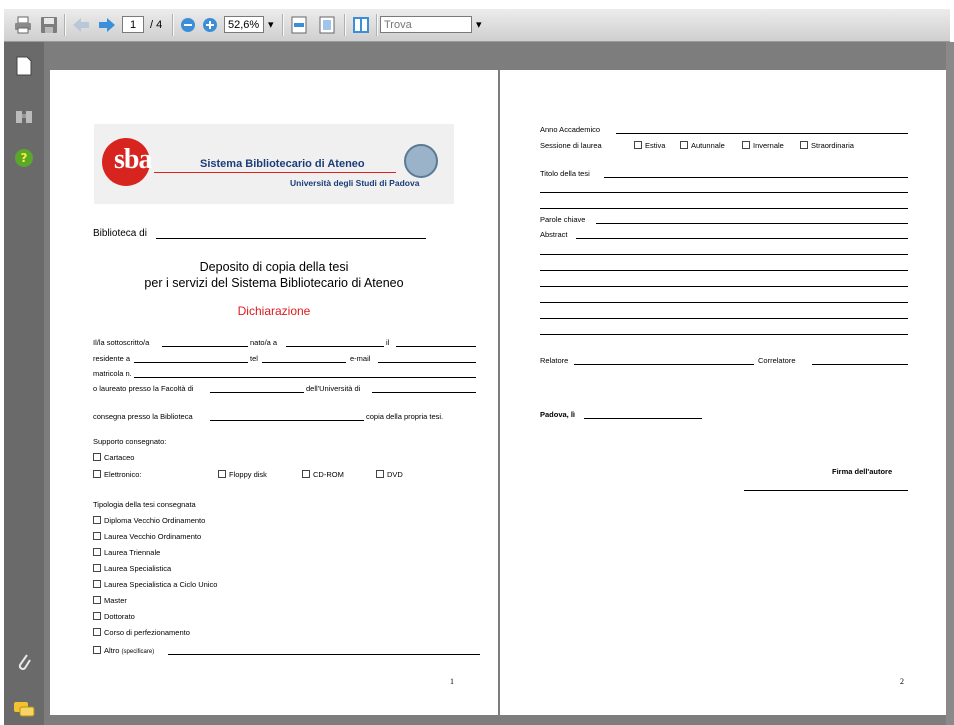  I want to click on parole-label: Parole chiave, so click(563, 219).